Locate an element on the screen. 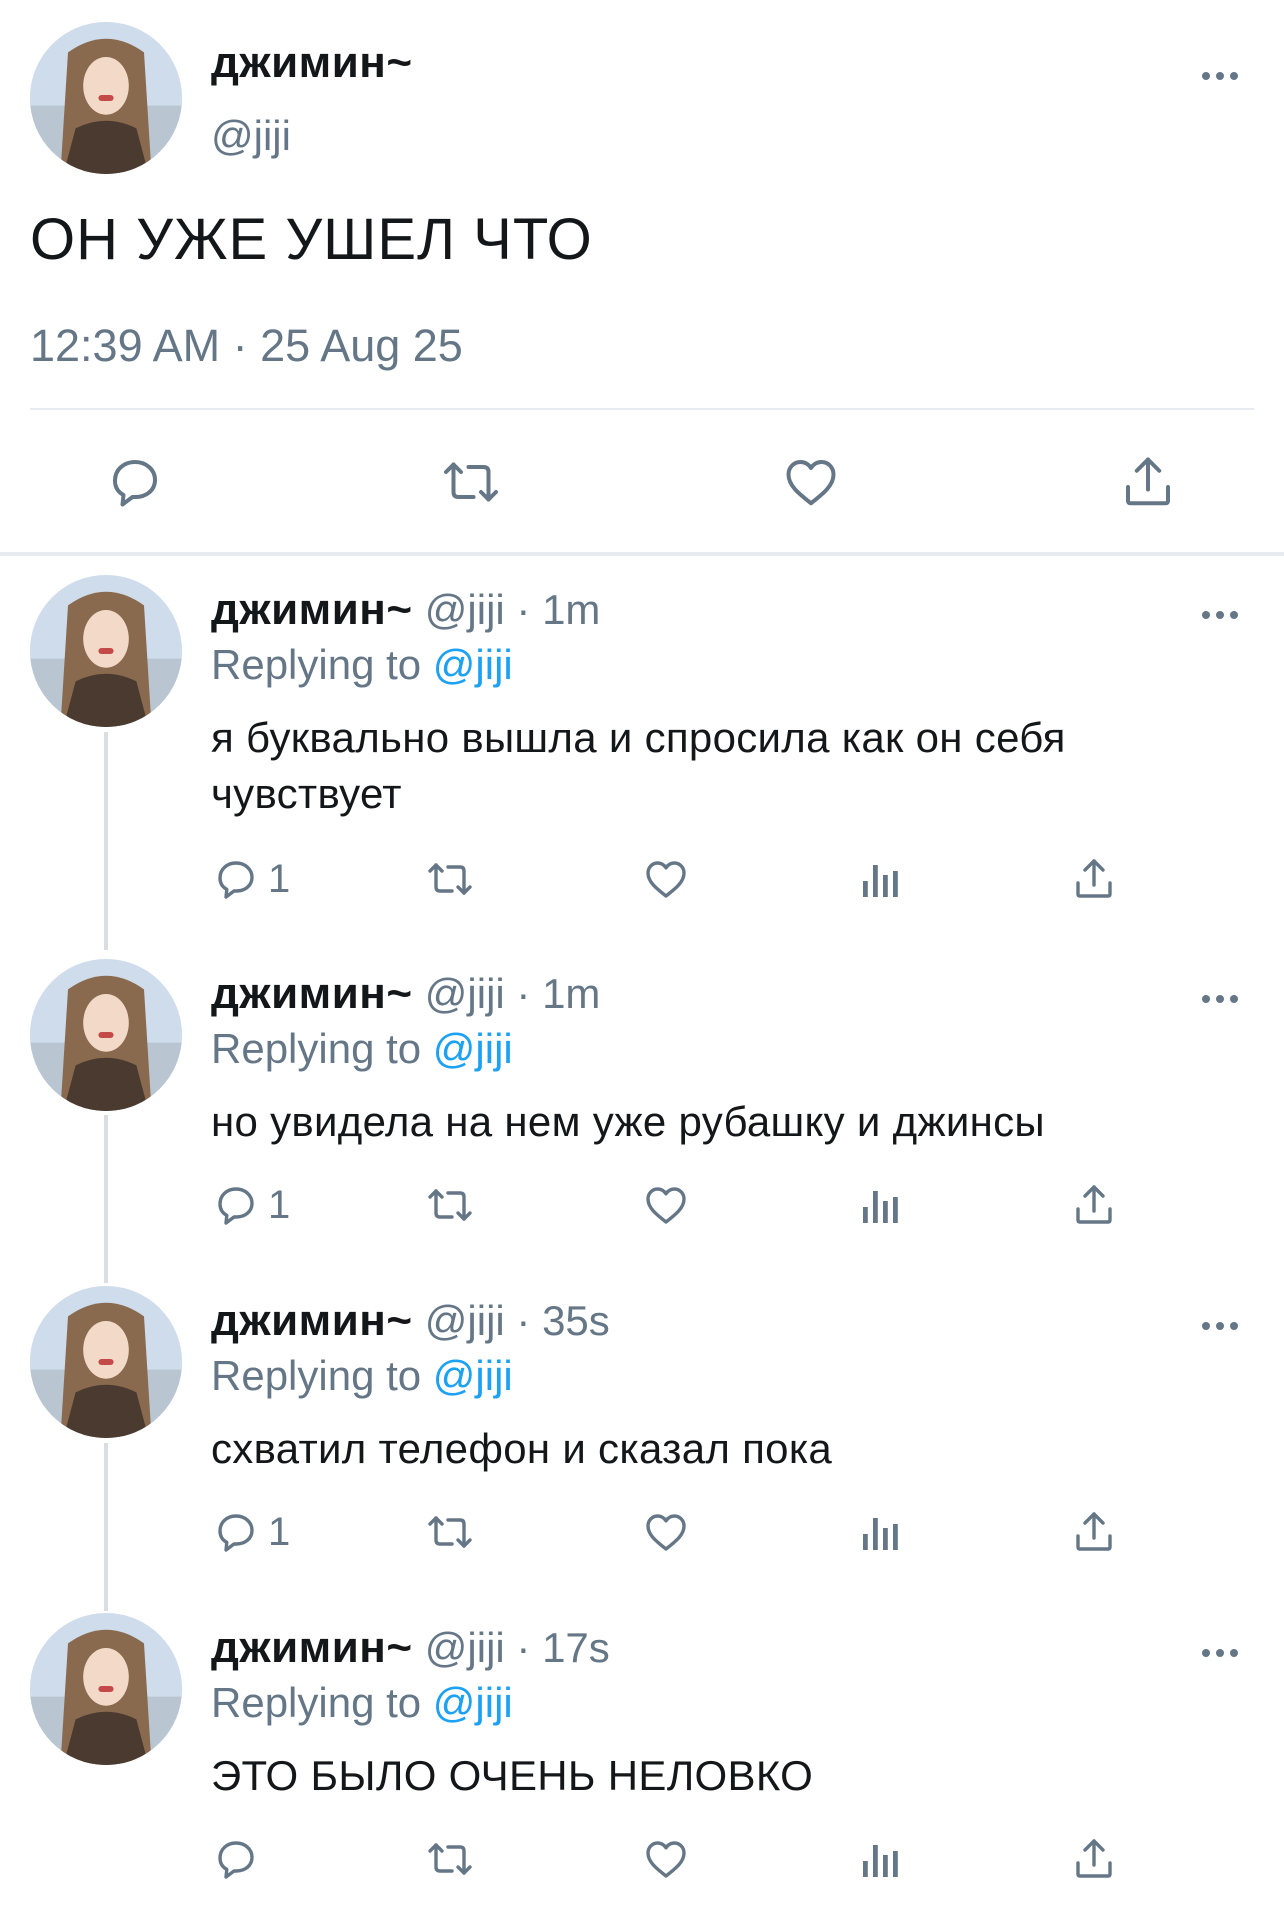  tweet-timestamp: 12:39 AM · 25 Aug 25 is located at coordinates (246, 346).